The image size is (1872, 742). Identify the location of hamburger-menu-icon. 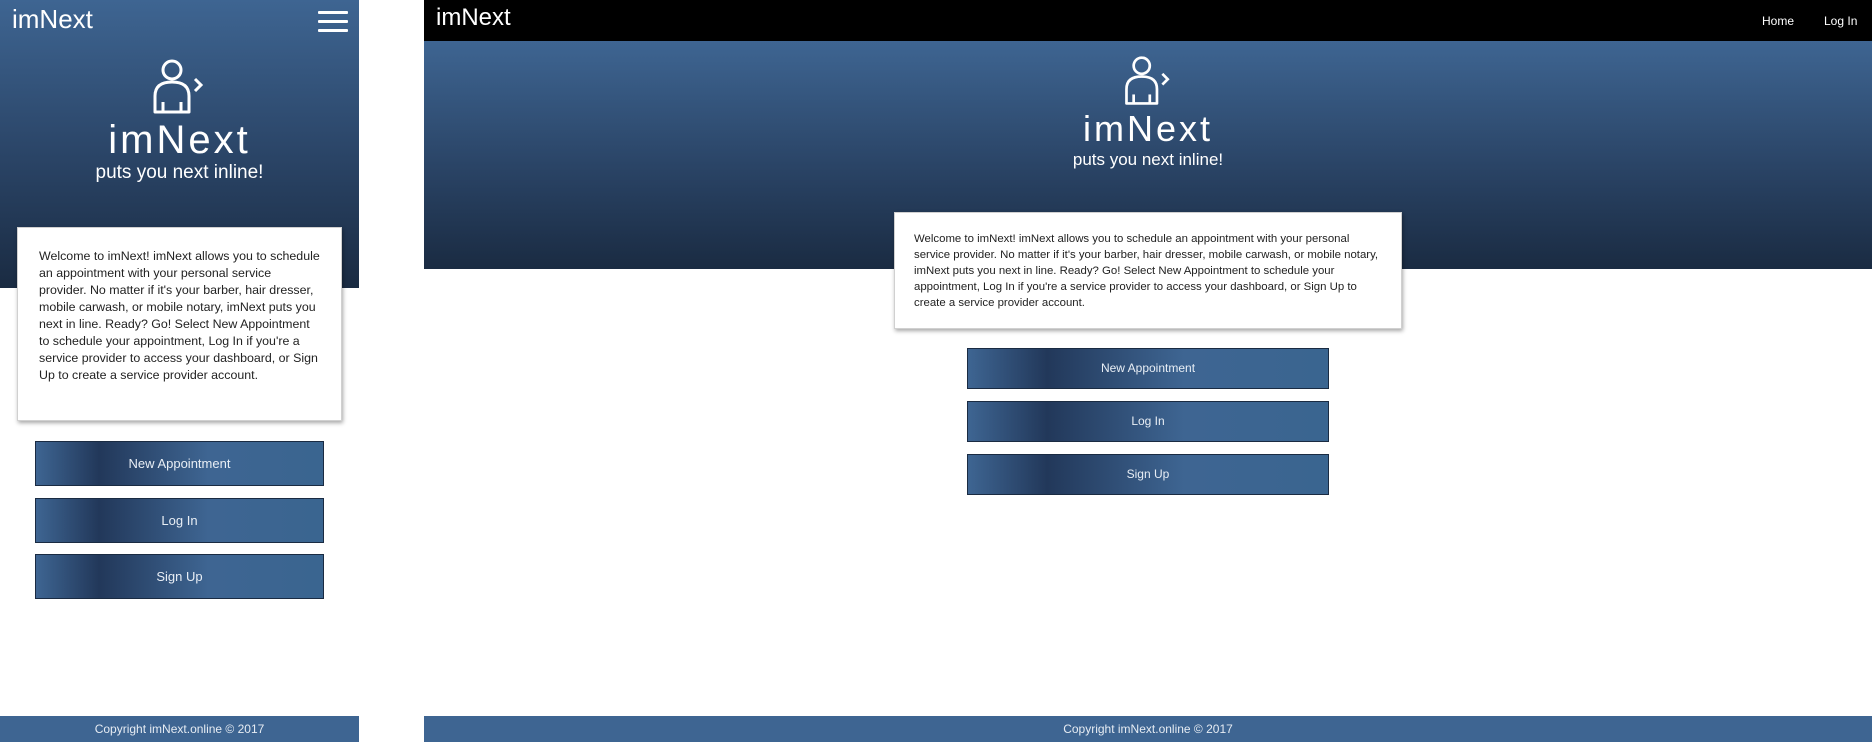
(333, 21).